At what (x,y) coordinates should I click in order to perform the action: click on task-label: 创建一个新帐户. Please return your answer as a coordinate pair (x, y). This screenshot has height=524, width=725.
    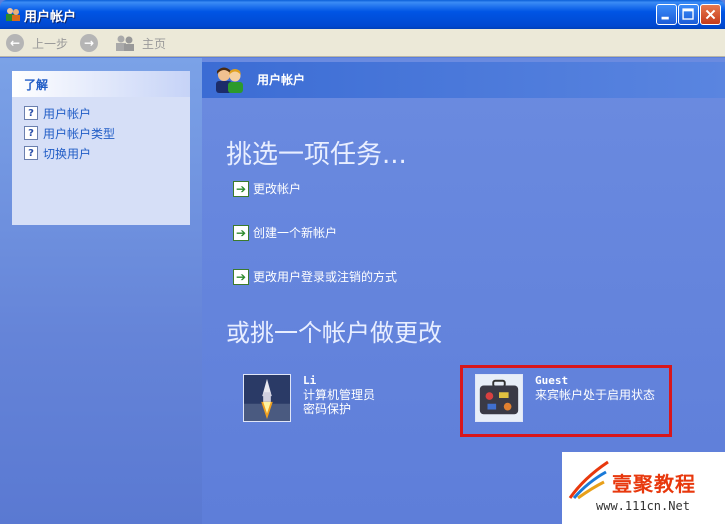
    Looking at the image, I should click on (295, 233).